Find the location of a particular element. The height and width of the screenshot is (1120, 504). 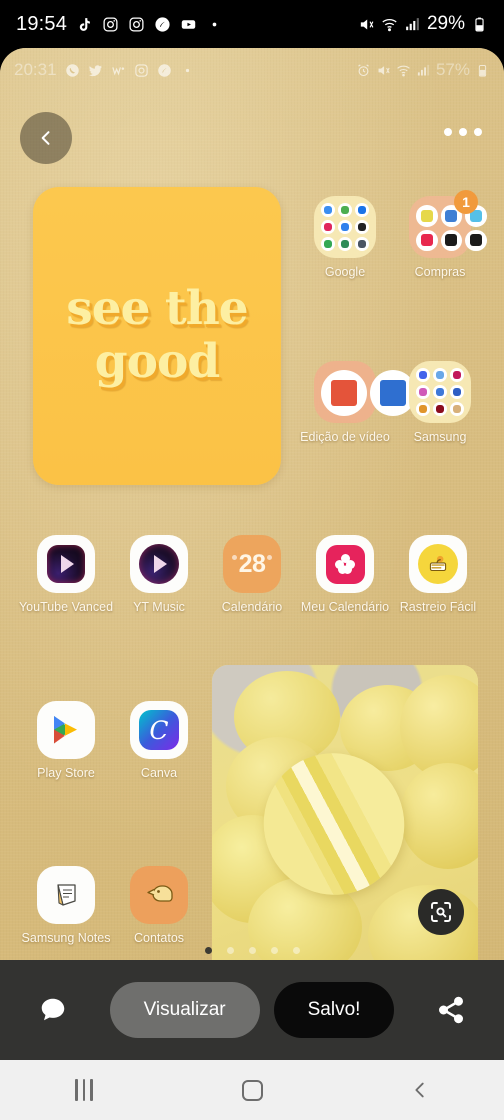

folder-compras: 1 Compras is located at coordinates (440, 235).